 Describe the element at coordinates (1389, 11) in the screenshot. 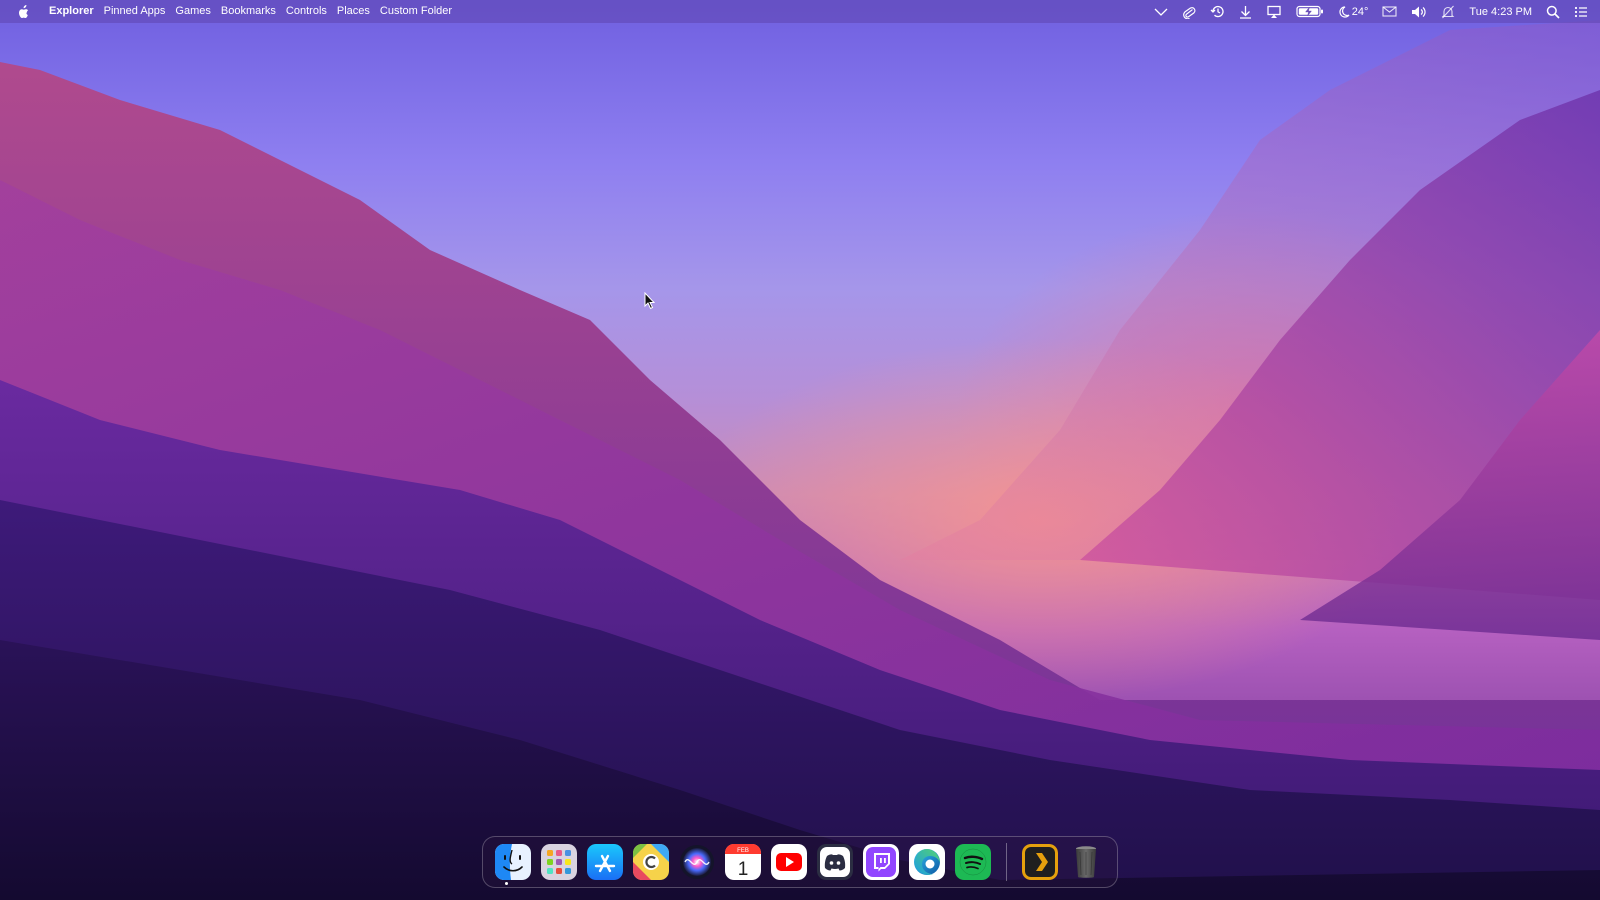

I see `mail-icon` at that location.